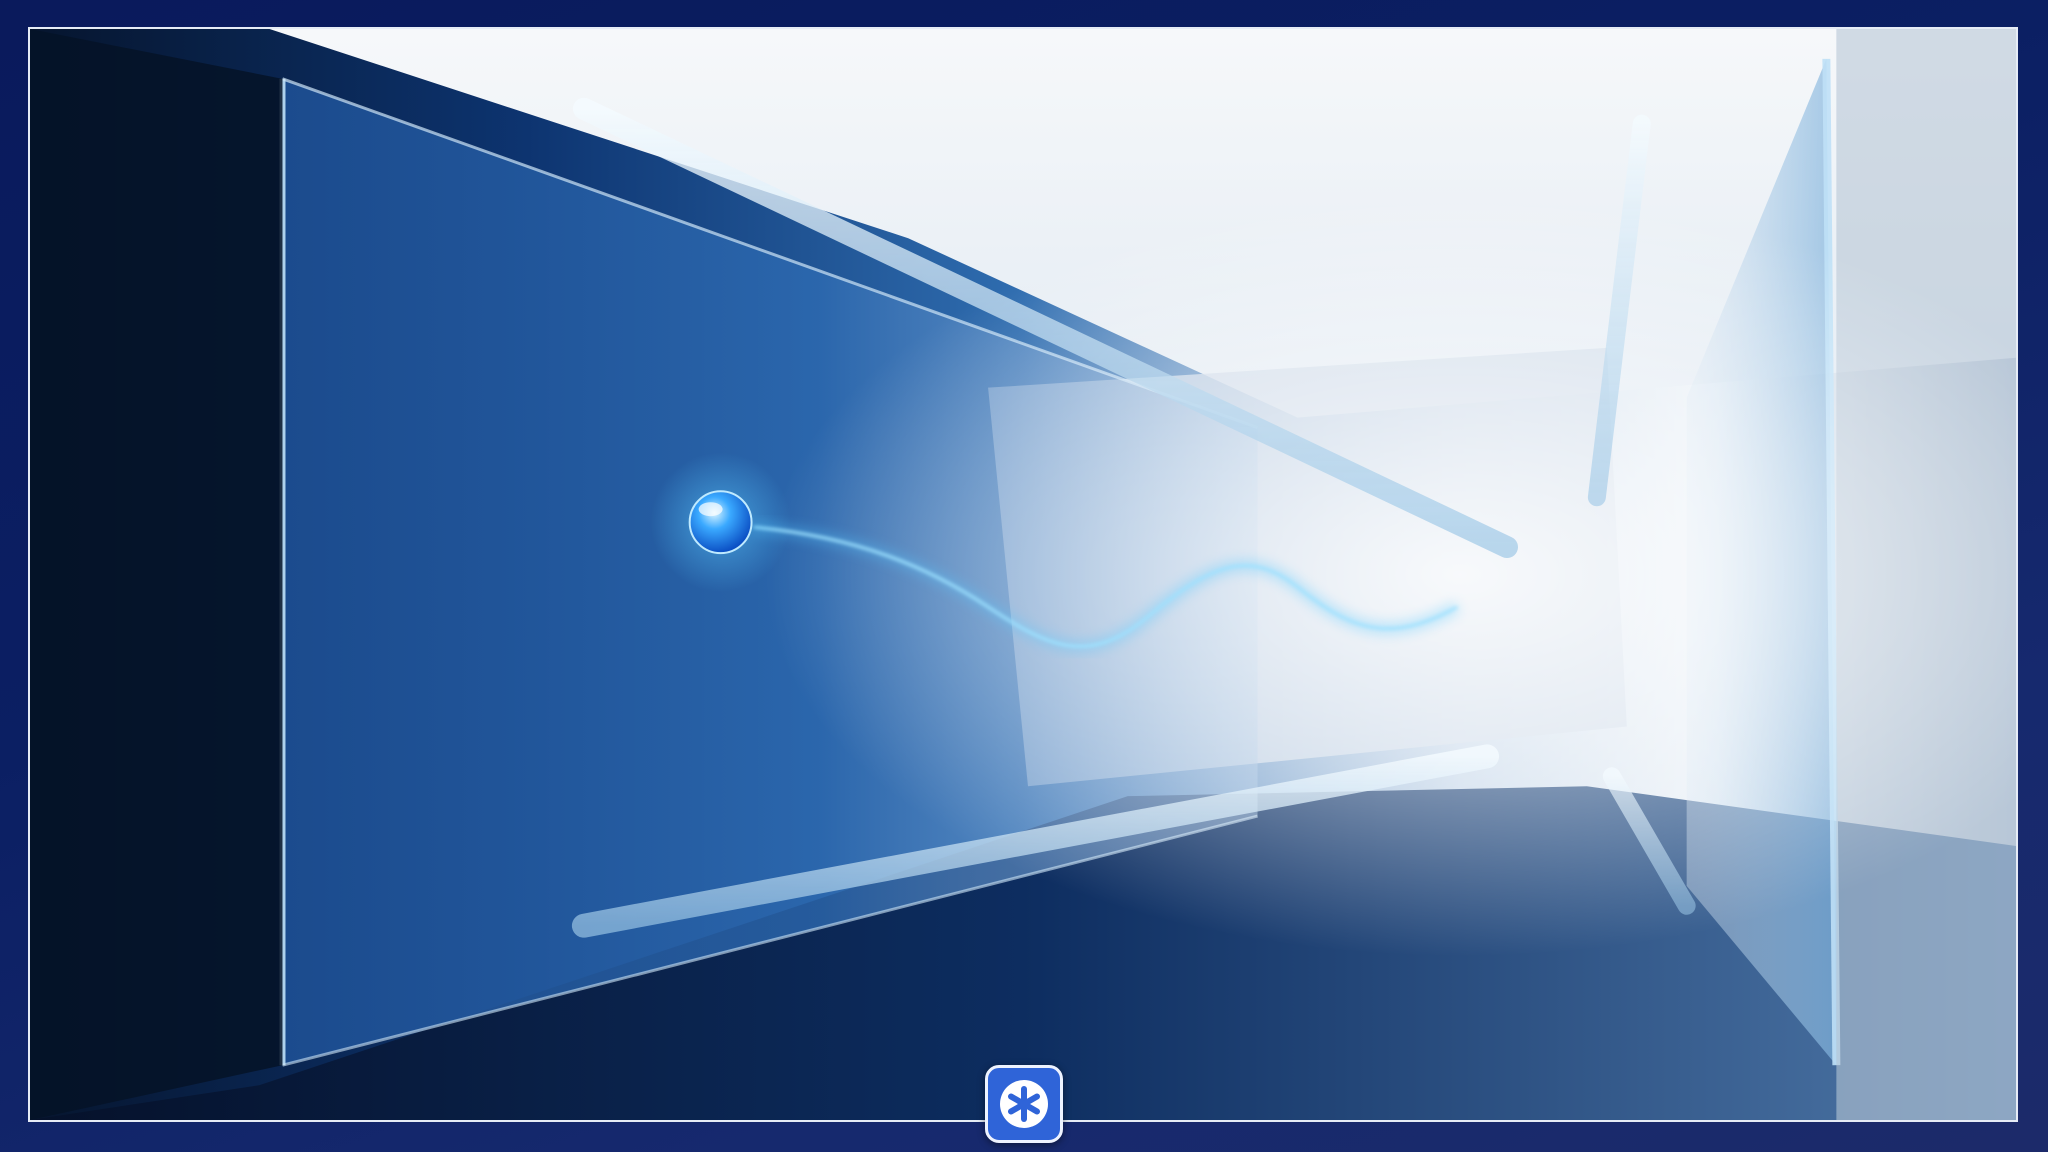  I want to click on asterisk-icon, so click(1024, 1104).